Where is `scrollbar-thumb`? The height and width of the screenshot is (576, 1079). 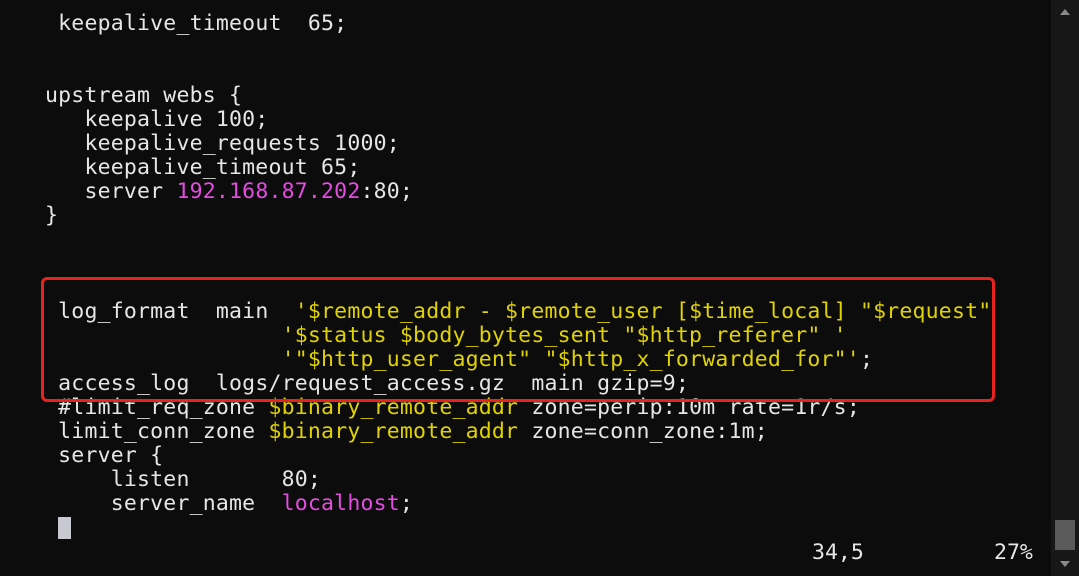 scrollbar-thumb is located at coordinates (1065, 535).